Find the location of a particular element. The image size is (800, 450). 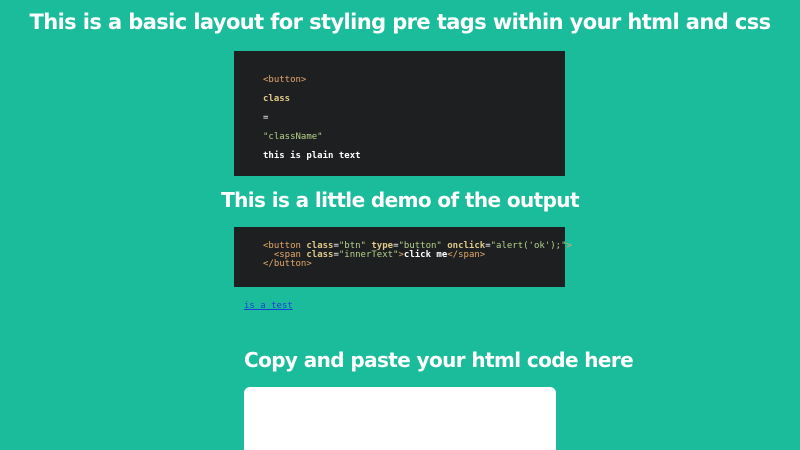

code-line-tag: <button> is located at coordinates (414, 84).